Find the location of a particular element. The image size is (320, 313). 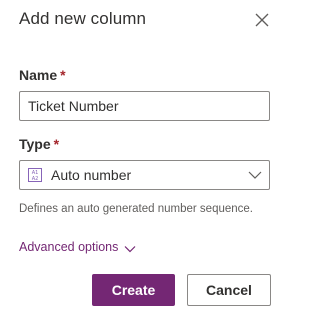

type-label: Type * is located at coordinates (39, 144).